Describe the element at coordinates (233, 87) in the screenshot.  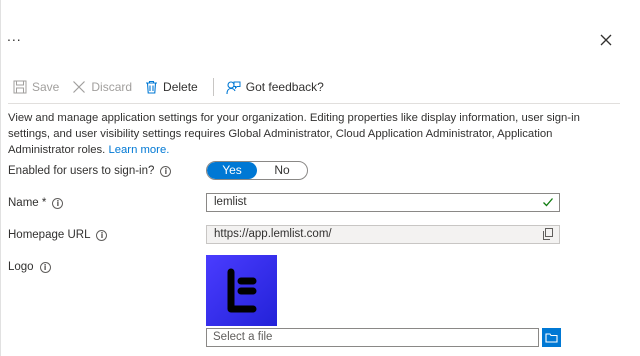
I see `feedback-icon` at that location.